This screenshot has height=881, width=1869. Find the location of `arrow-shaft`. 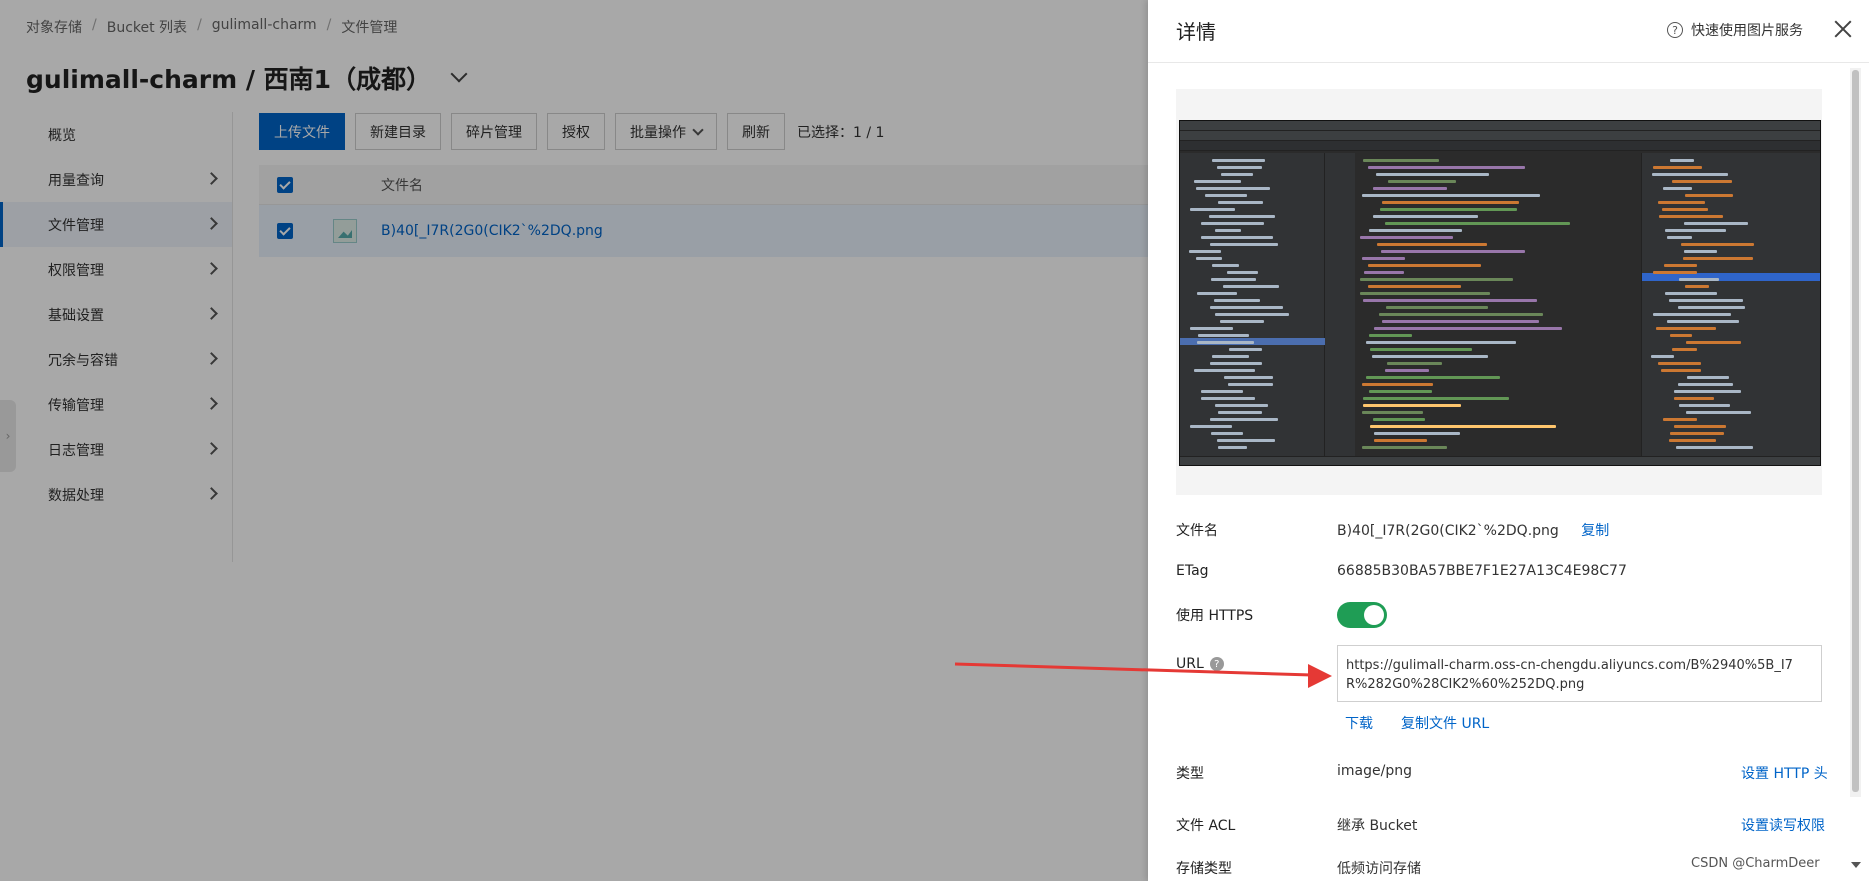

arrow-shaft is located at coordinates (1133, 669).